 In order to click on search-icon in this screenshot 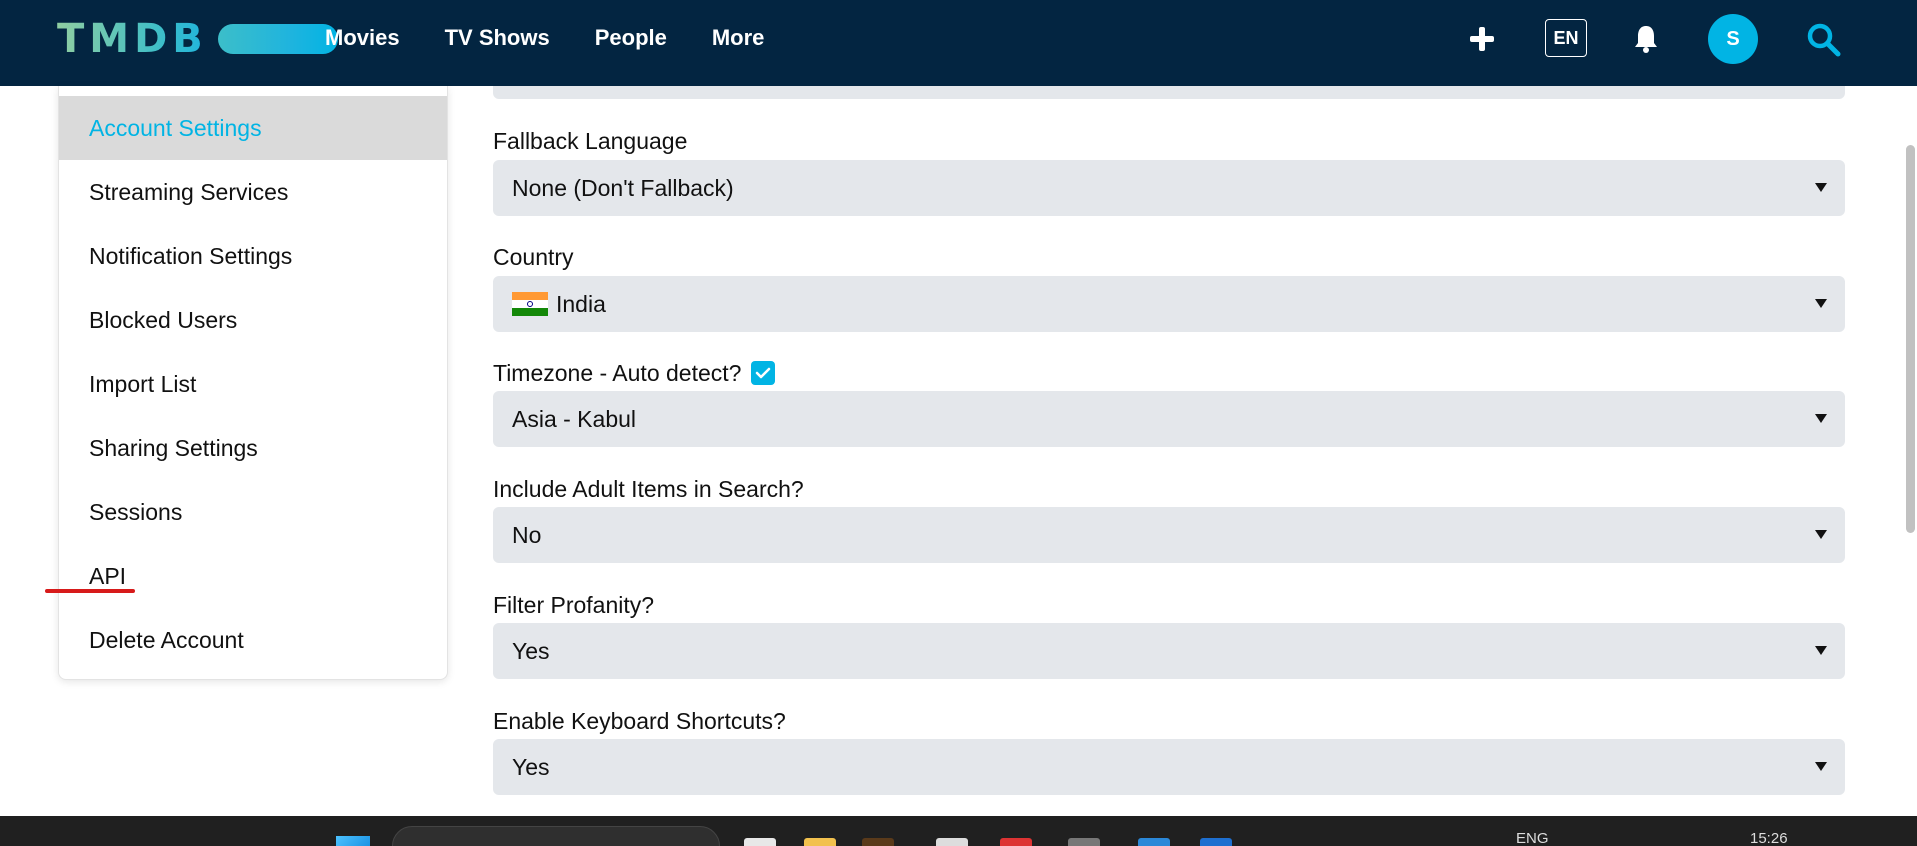, I will do `click(1824, 40)`.